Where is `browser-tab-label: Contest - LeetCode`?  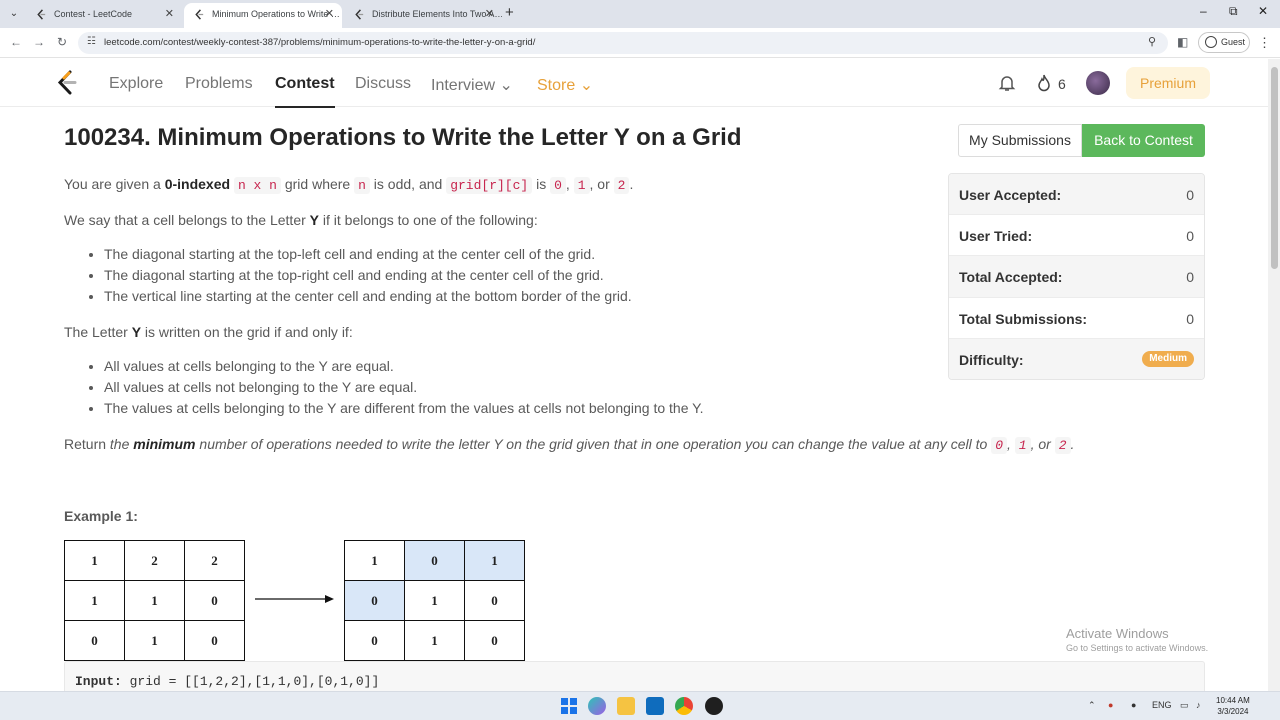
browser-tab-label: Contest - LeetCode is located at coordinates (93, 14).